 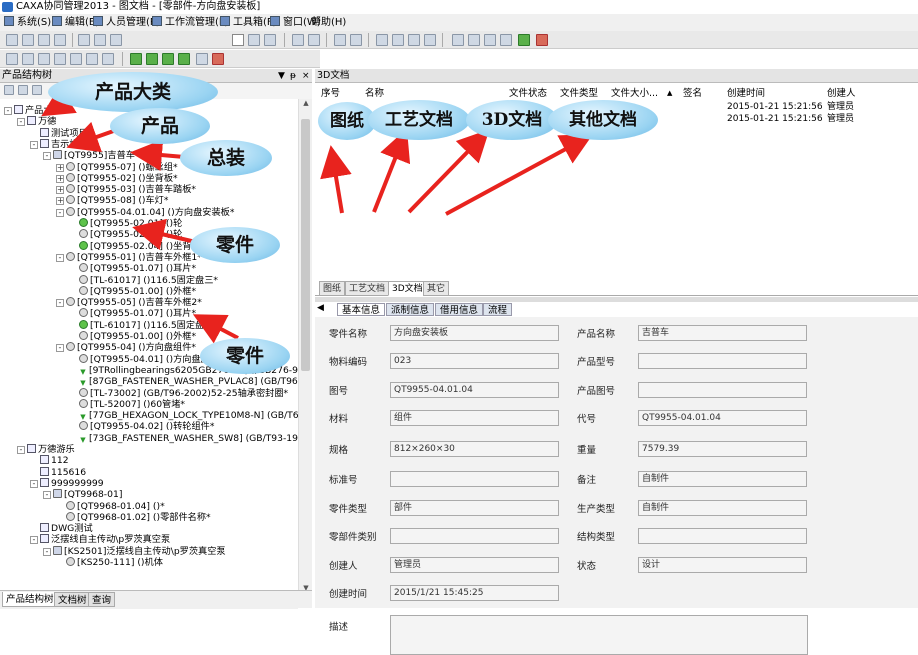 I want to click on material-field: 组件, so click(x=474, y=418).